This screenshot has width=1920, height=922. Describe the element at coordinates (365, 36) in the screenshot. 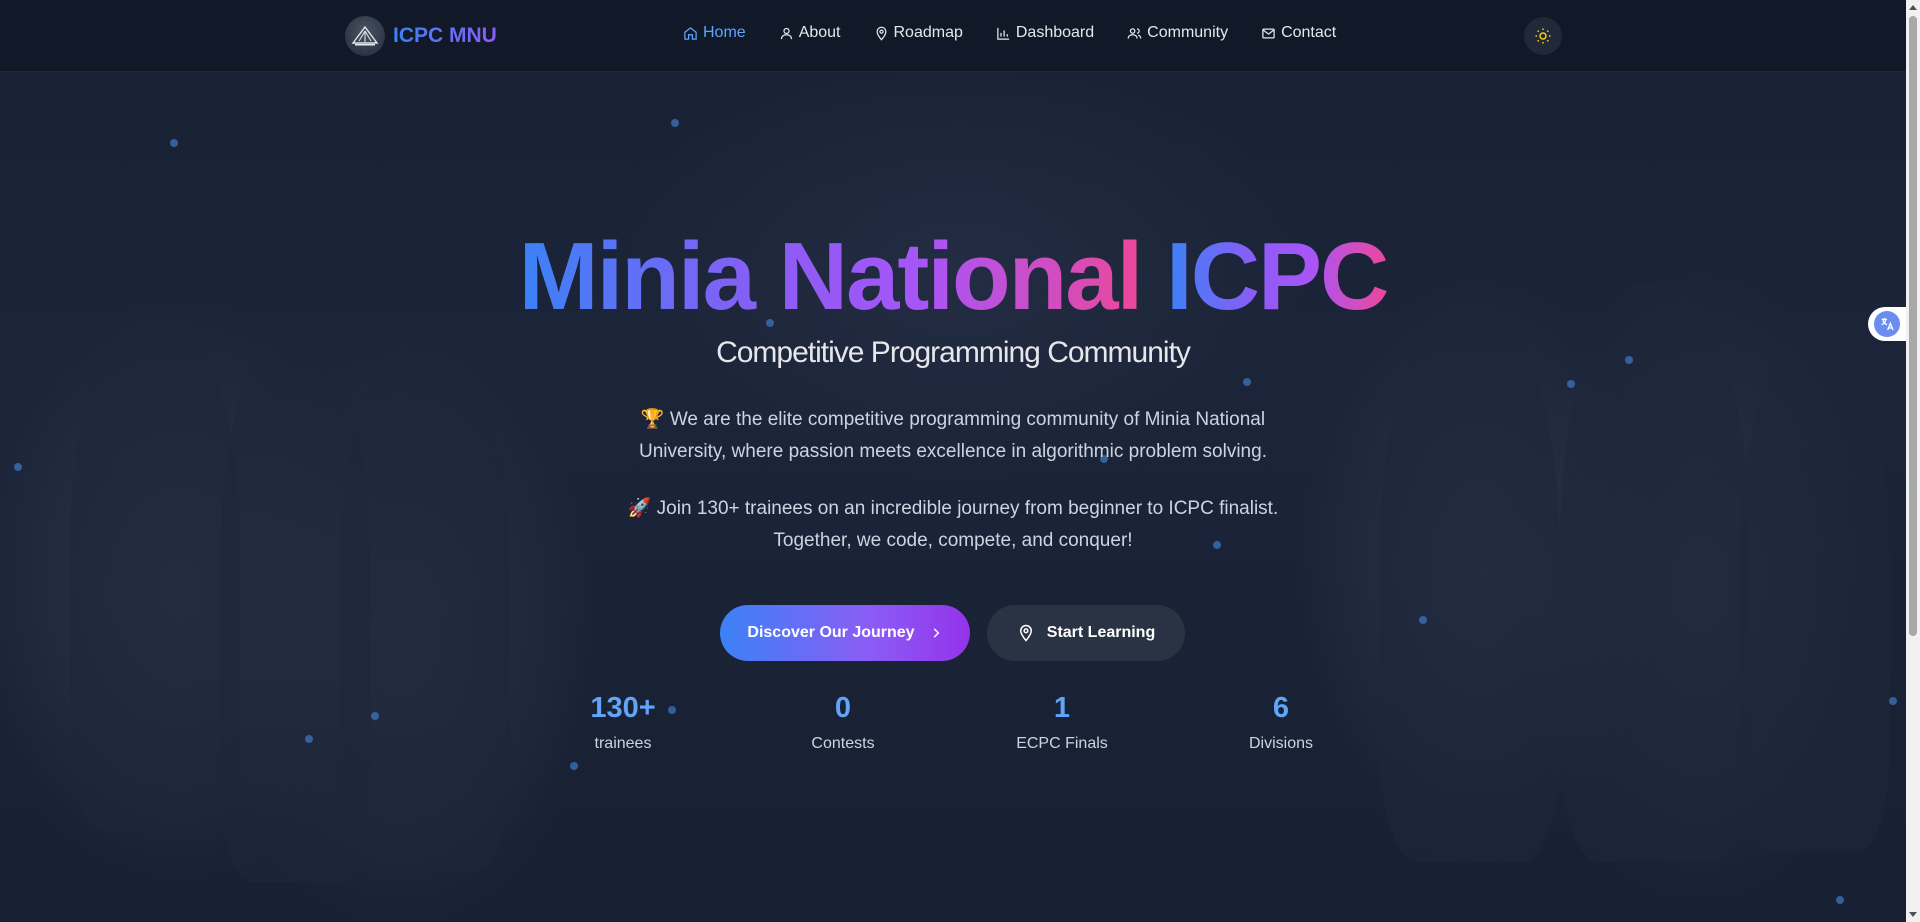

I see `logo-icon` at that location.